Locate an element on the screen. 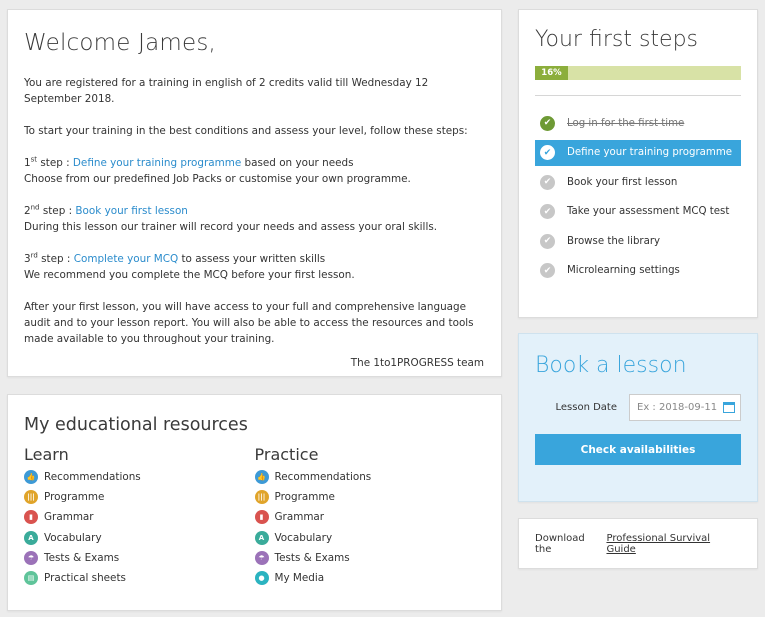 The width and height of the screenshot is (765, 617). learn-item-grammar: ▮ Grammar is located at coordinates (139, 517).